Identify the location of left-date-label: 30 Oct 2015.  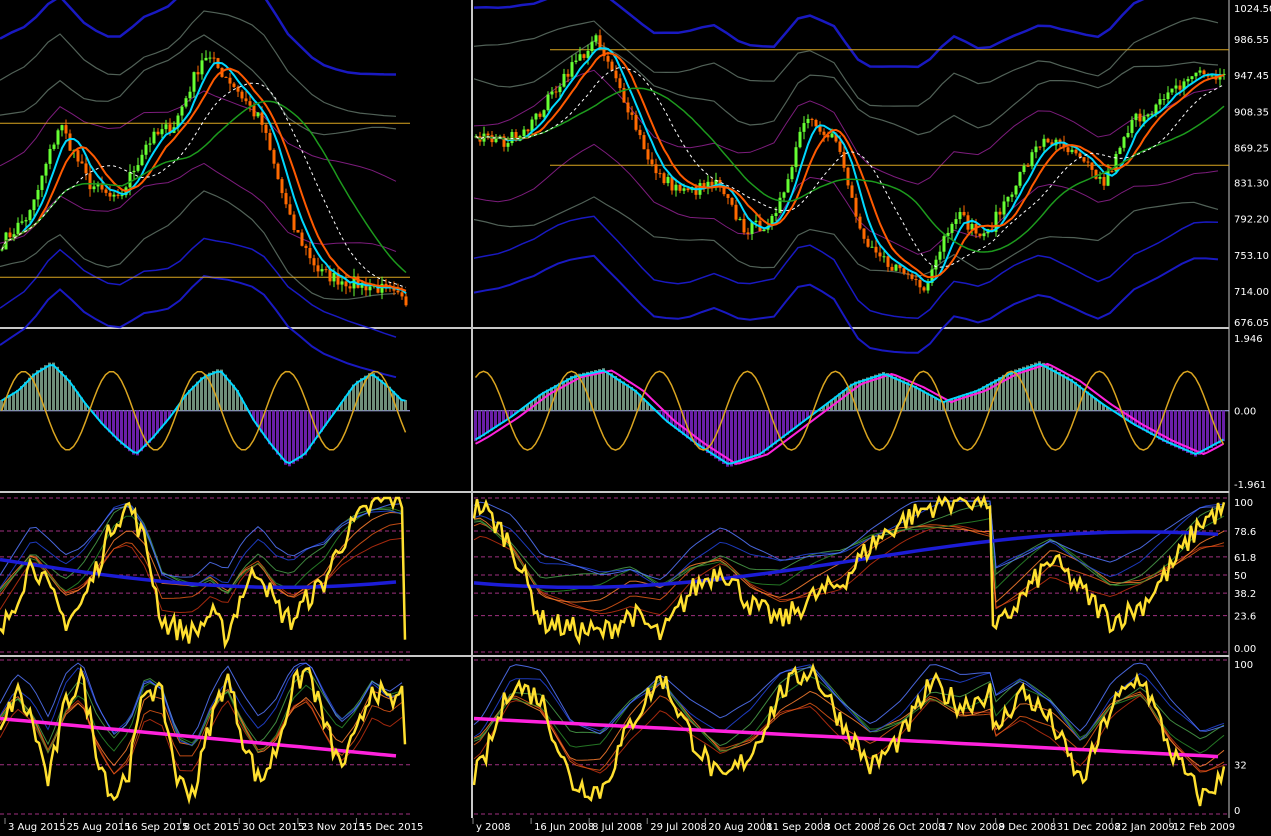
(273, 827).